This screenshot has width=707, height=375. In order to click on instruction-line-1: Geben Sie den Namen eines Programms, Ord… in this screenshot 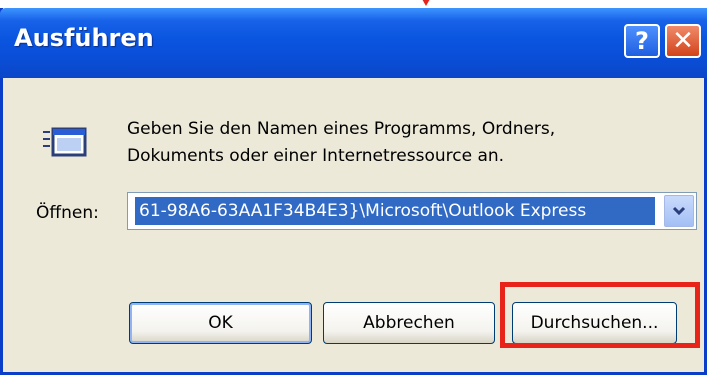, I will do `click(341, 129)`.